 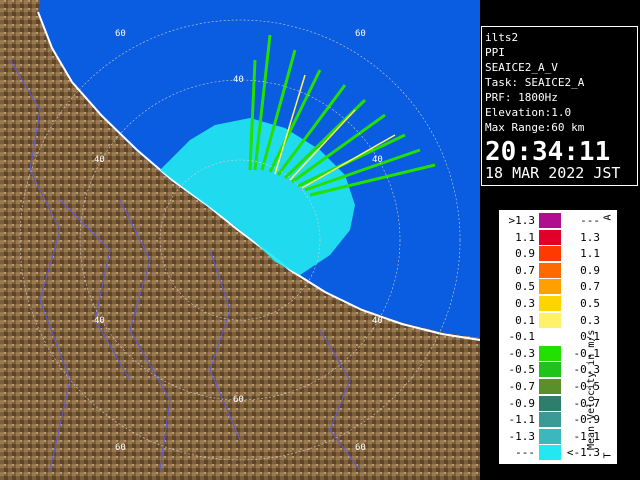 What do you see at coordinates (238, 80) in the screenshot?
I see `ring-label-40-n: 40` at bounding box center [238, 80].